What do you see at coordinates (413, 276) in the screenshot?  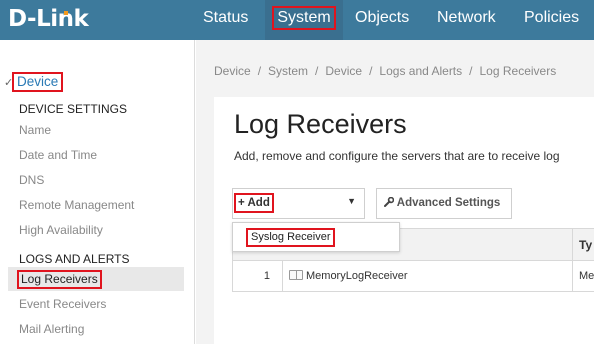 I see `table-row: 1 MemoryLogReceiver Mem` at bounding box center [413, 276].